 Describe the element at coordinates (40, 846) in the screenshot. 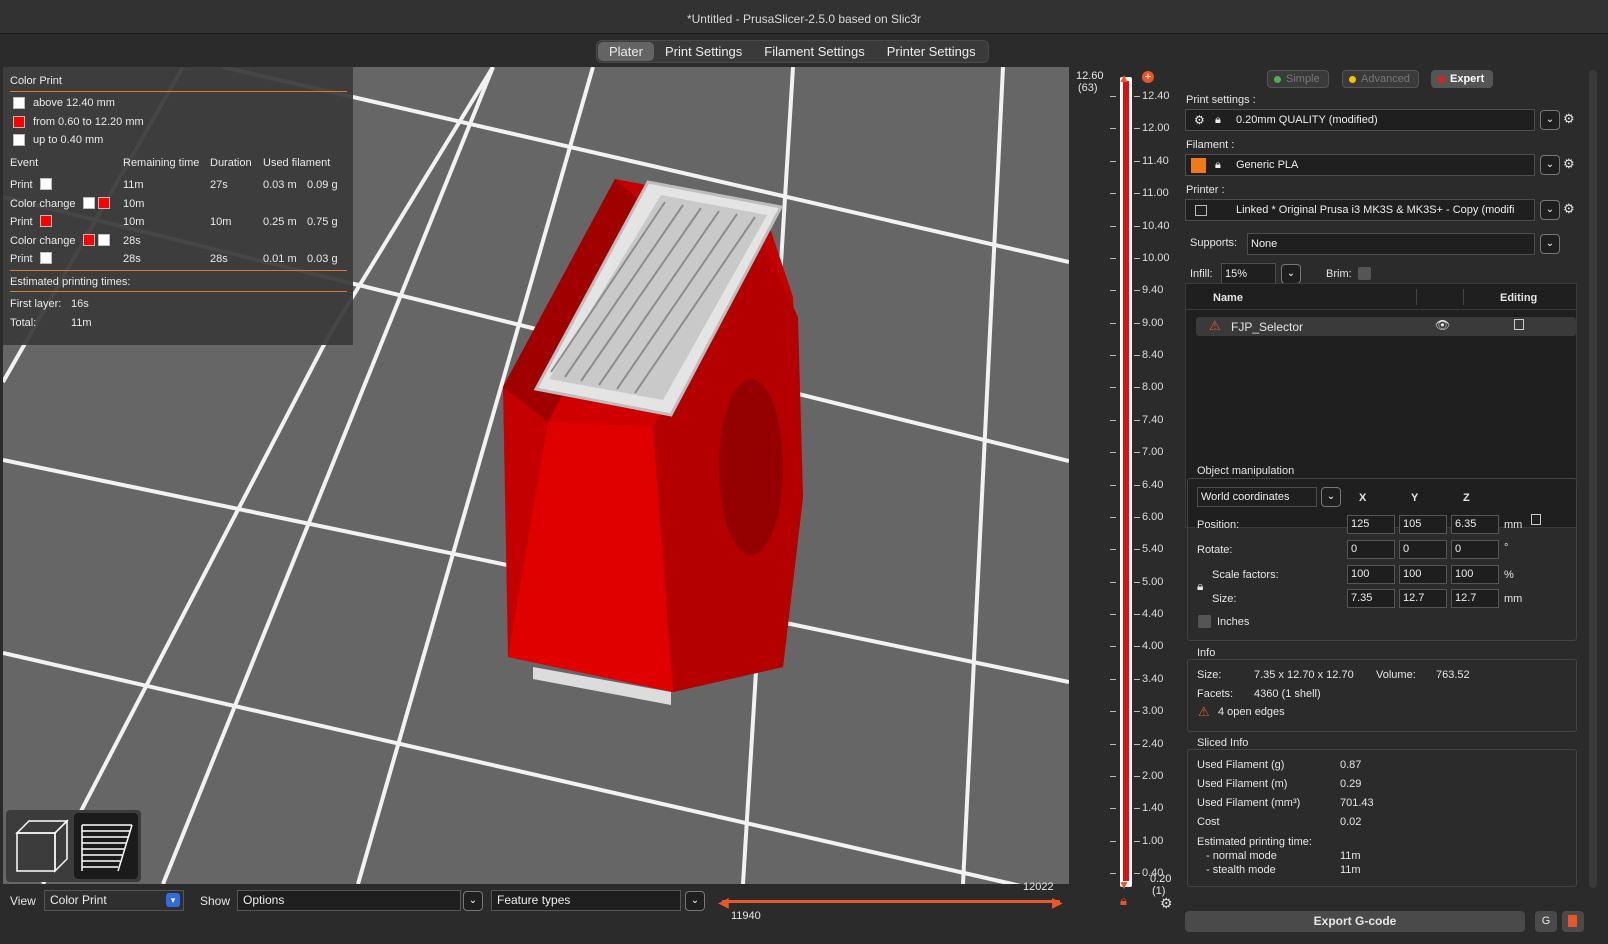

I see `3d-view-button` at that location.